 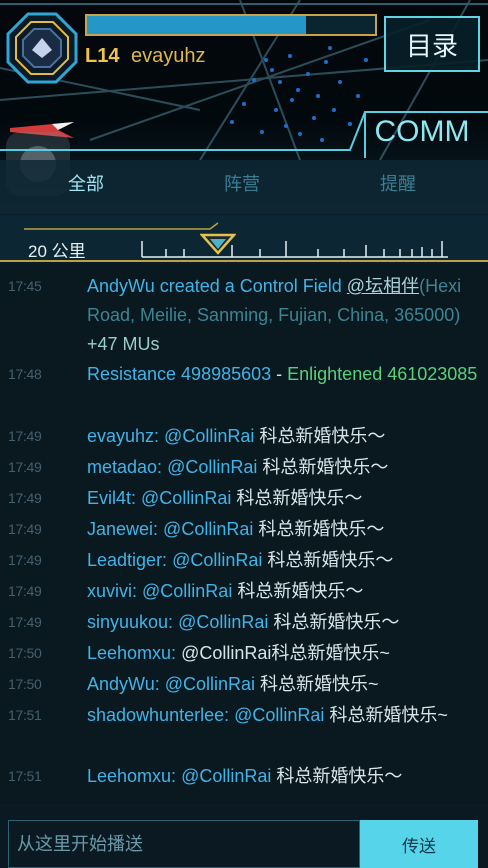 What do you see at coordinates (160, 715) in the screenshot?
I see `message-sender: shadowhunterlee:` at bounding box center [160, 715].